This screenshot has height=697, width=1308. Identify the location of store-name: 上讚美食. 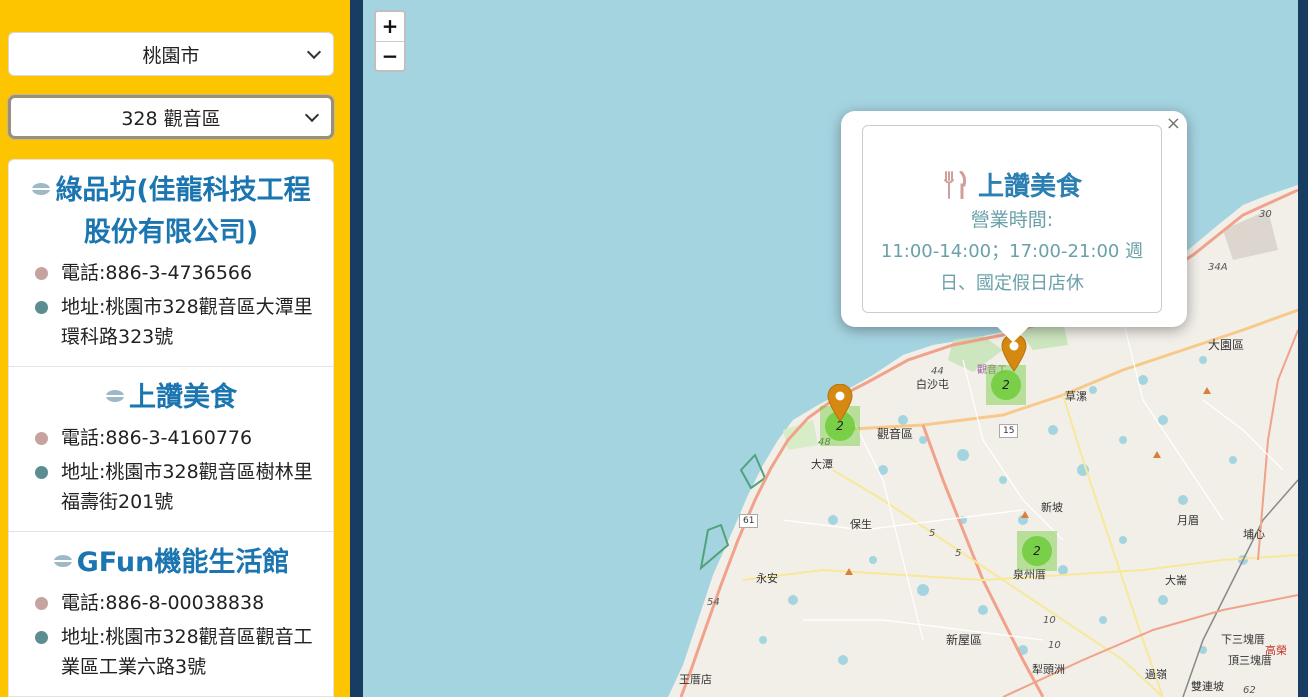
(171, 398).